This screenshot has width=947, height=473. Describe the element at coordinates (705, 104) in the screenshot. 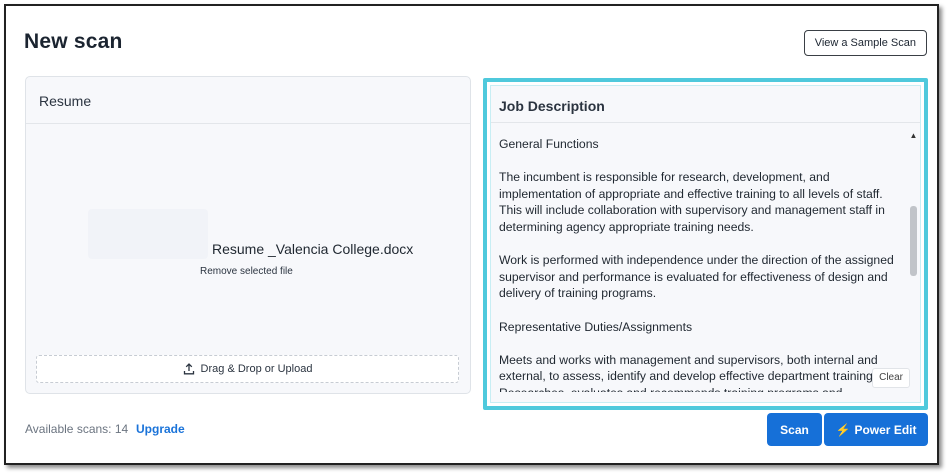

I see `job-description-header: Job Description` at that location.